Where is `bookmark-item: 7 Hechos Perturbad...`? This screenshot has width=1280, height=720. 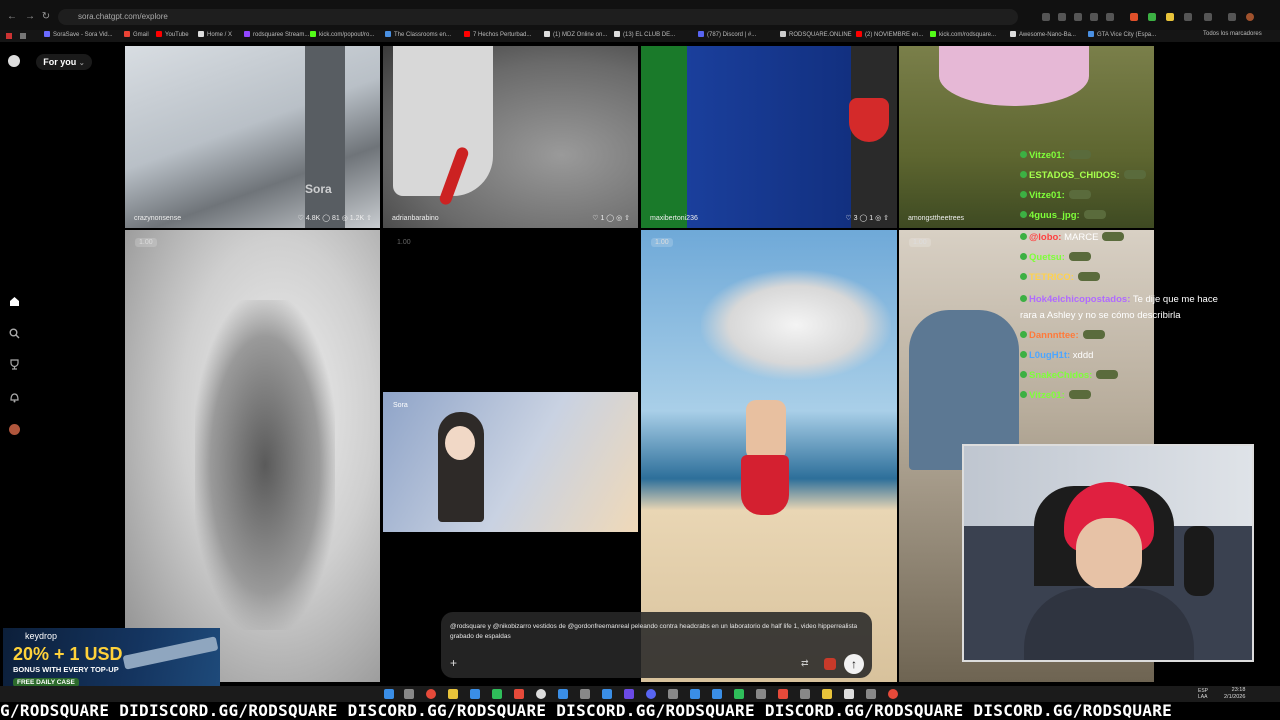 bookmark-item: 7 Hechos Perturbad... is located at coordinates (497, 34).